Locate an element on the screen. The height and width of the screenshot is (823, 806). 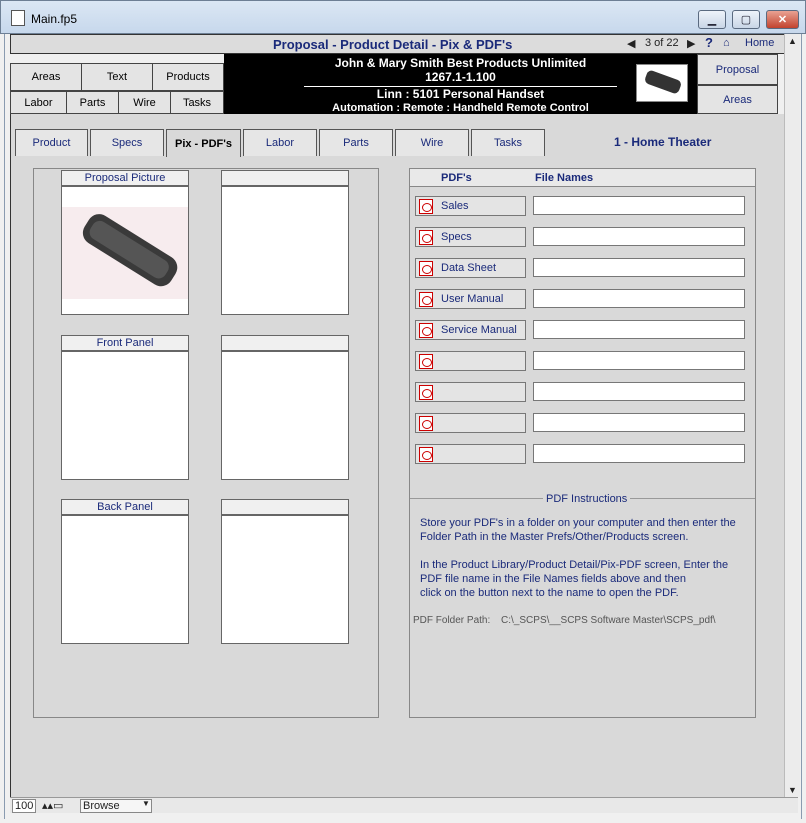
nav-products-button: Products is located at coordinates (188, 77).